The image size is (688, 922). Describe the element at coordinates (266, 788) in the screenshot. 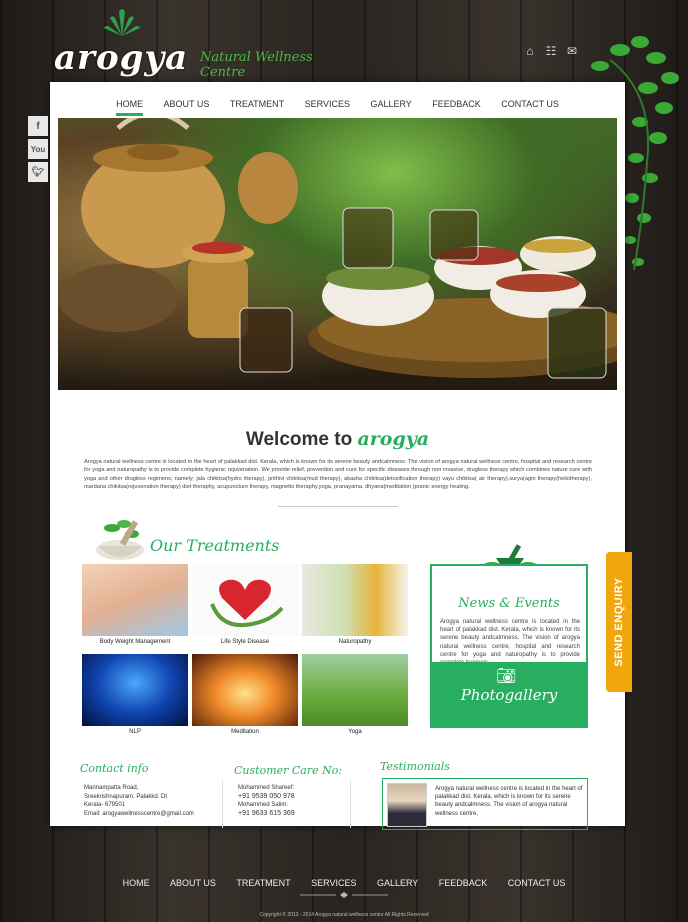

I see `care-name: Mohammed Shareef:` at that location.